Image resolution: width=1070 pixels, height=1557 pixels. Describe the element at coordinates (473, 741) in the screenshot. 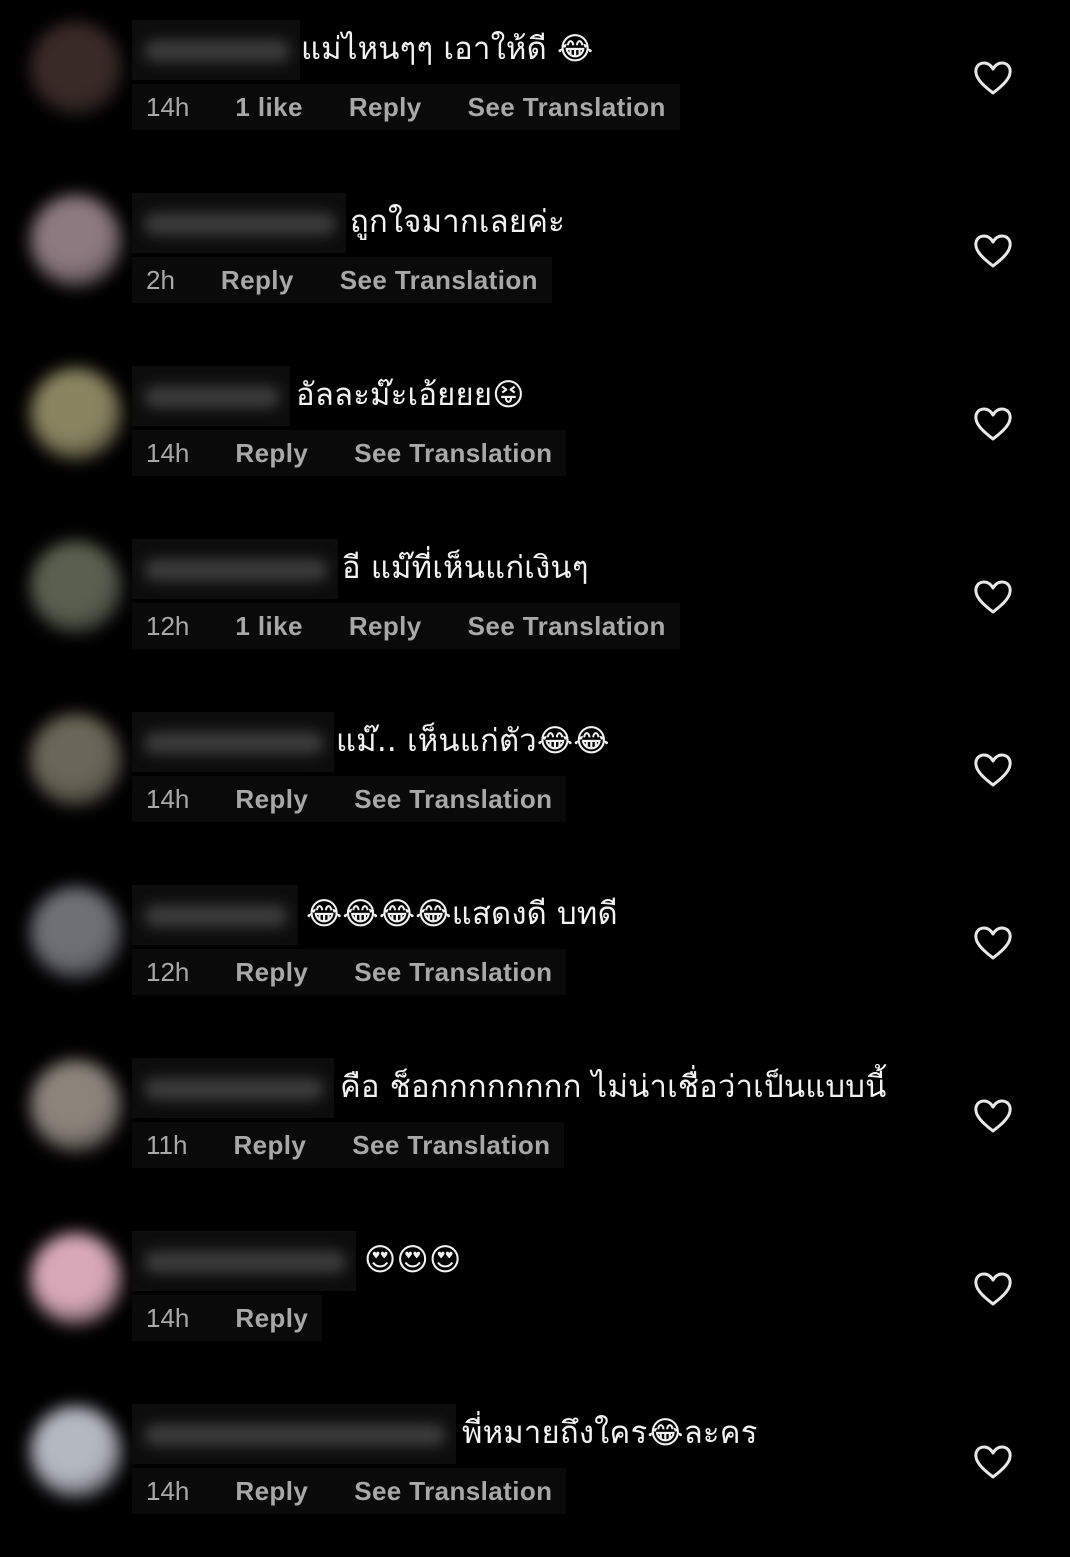

I see `comment-text: แม๊.. เห็นแก่ตัว😂😂` at that location.